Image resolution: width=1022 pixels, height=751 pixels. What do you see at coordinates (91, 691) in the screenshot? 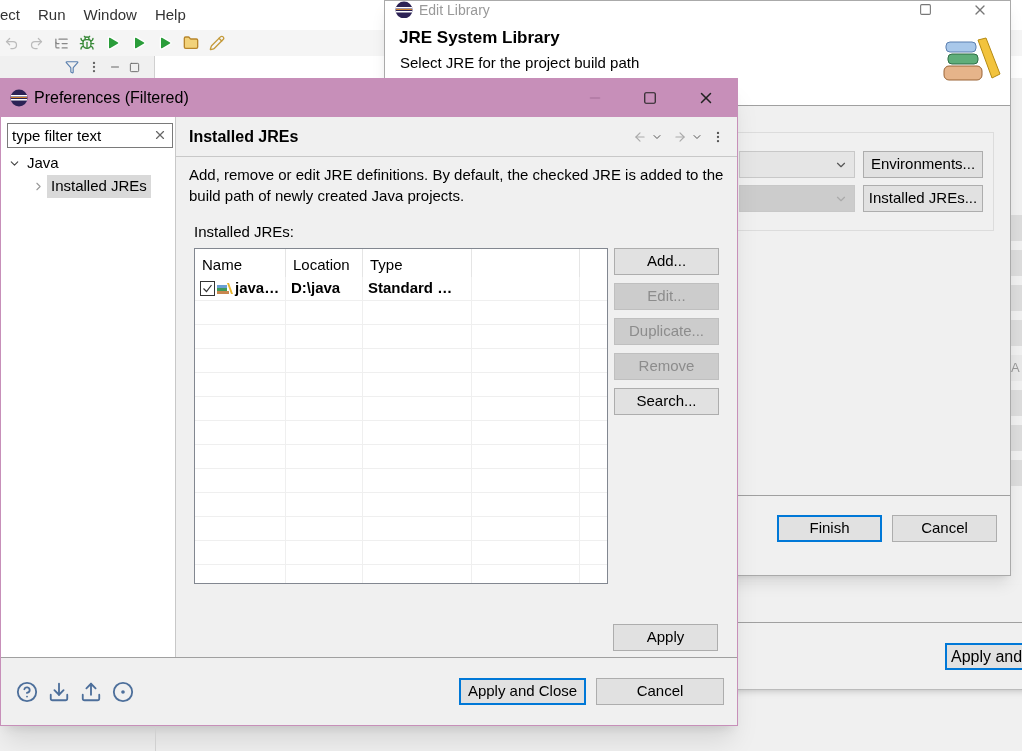
I see `export-icon` at bounding box center [91, 691].